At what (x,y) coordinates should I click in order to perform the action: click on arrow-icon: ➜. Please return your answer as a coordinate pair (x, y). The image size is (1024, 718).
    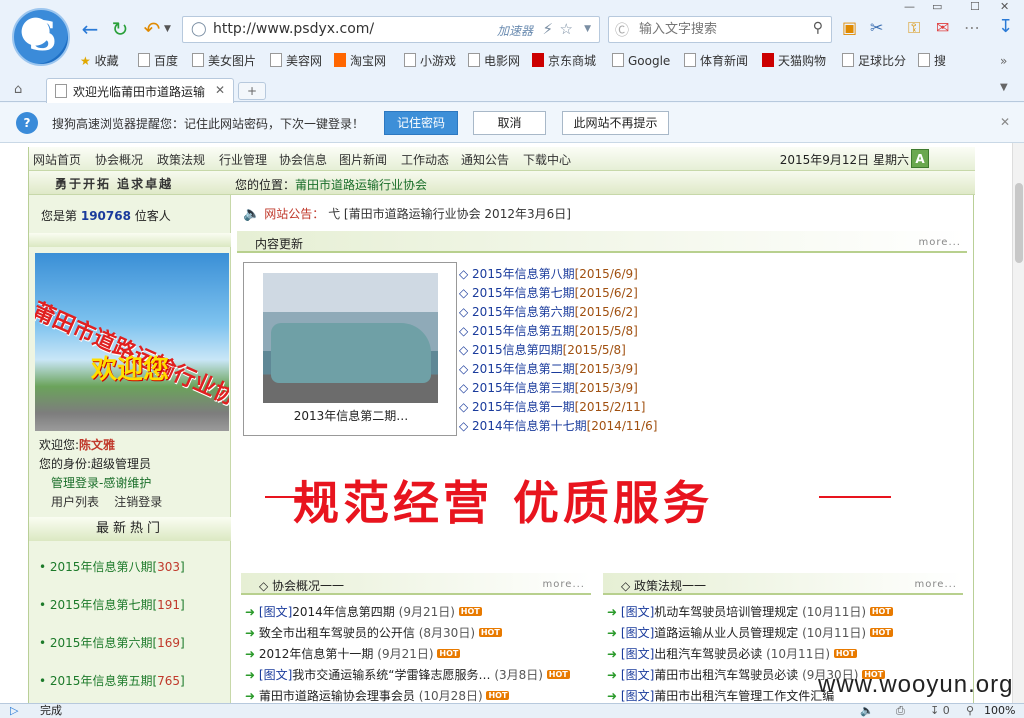
    Looking at the image, I should click on (250, 633).